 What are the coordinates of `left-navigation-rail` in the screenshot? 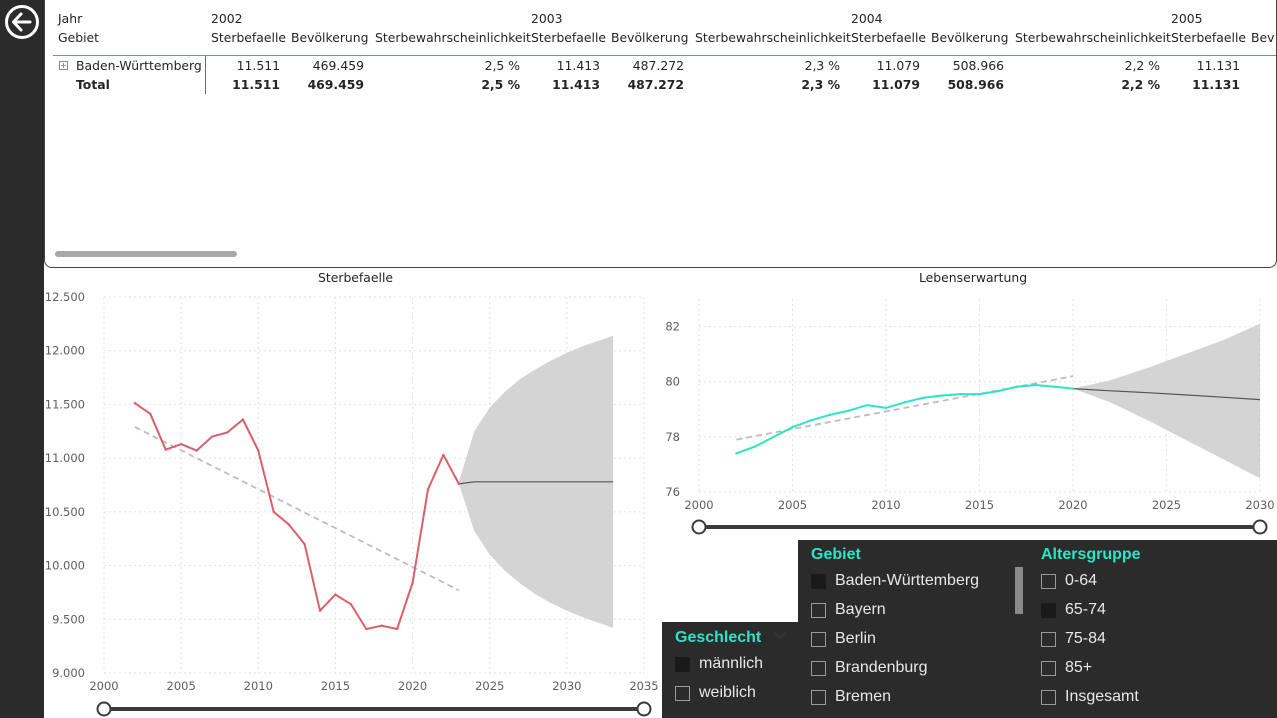 It's located at (22, 359).